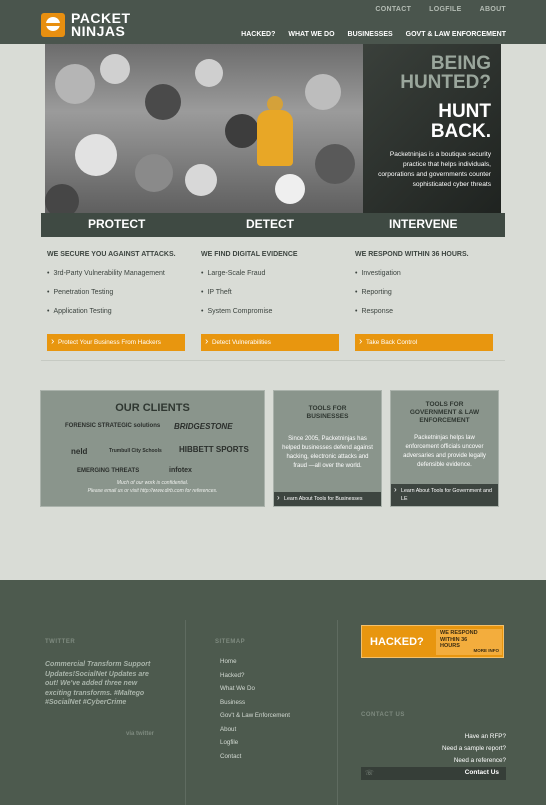 This screenshot has width=546, height=805. I want to click on nav-contact: CONTACT, so click(393, 9).